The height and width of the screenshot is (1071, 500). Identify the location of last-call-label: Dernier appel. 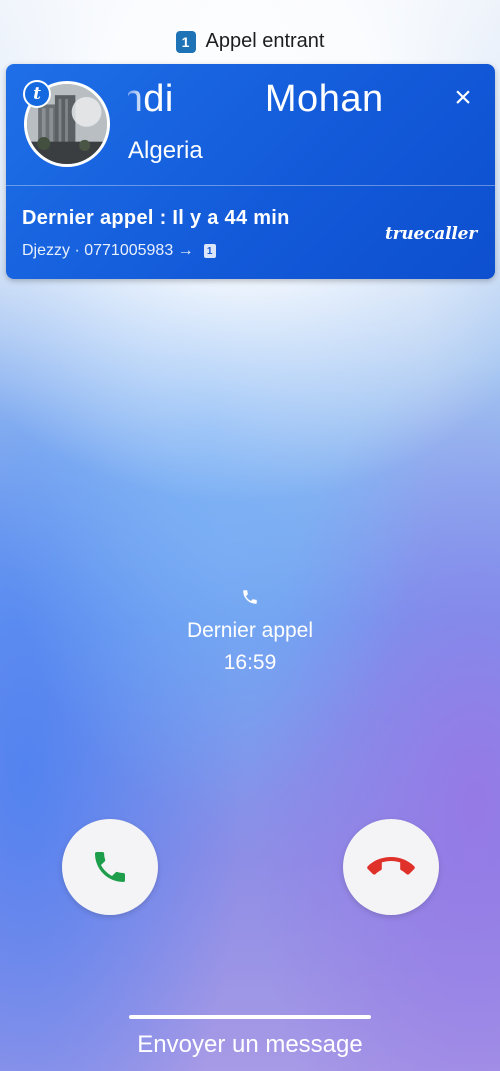
(250, 630).